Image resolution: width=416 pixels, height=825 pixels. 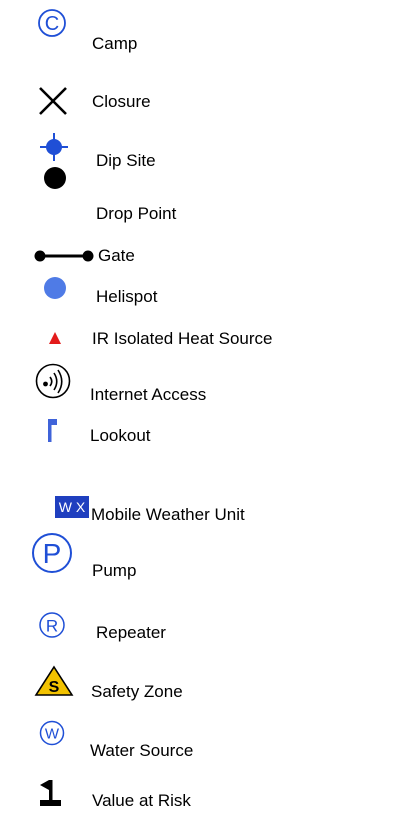 What do you see at coordinates (182, 338) in the screenshot?
I see `legend-label-ir-isolated-heat-source: IR Isolated Heat Source` at bounding box center [182, 338].